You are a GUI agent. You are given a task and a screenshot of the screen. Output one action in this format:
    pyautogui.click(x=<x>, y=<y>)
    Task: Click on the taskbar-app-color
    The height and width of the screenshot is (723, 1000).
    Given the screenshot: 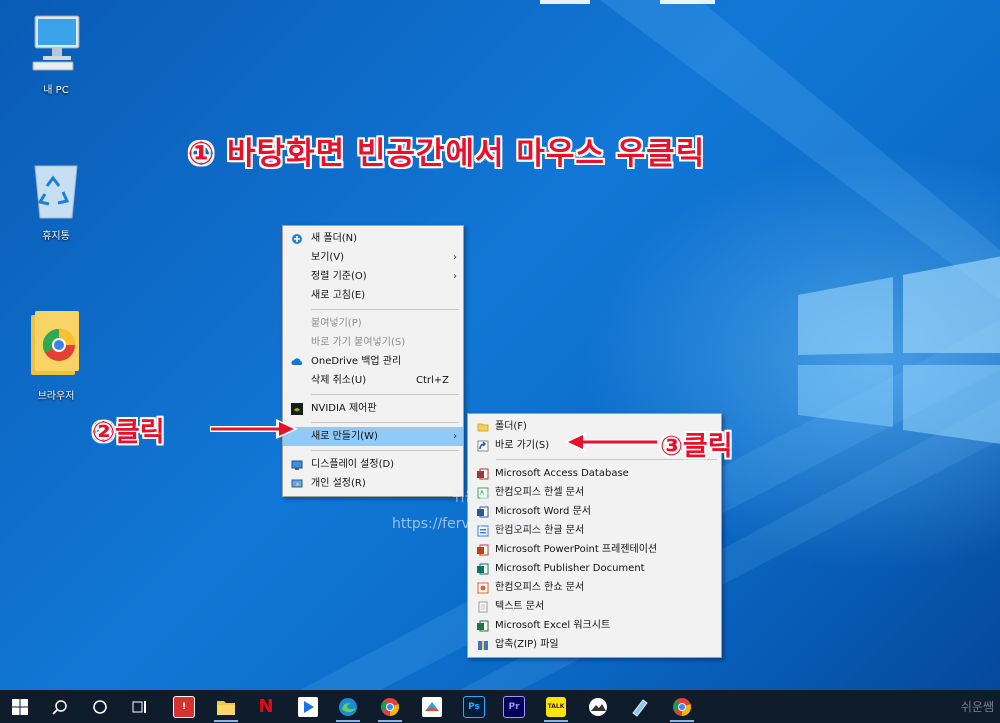 What is the action you would take?
    pyautogui.click(x=432, y=706)
    